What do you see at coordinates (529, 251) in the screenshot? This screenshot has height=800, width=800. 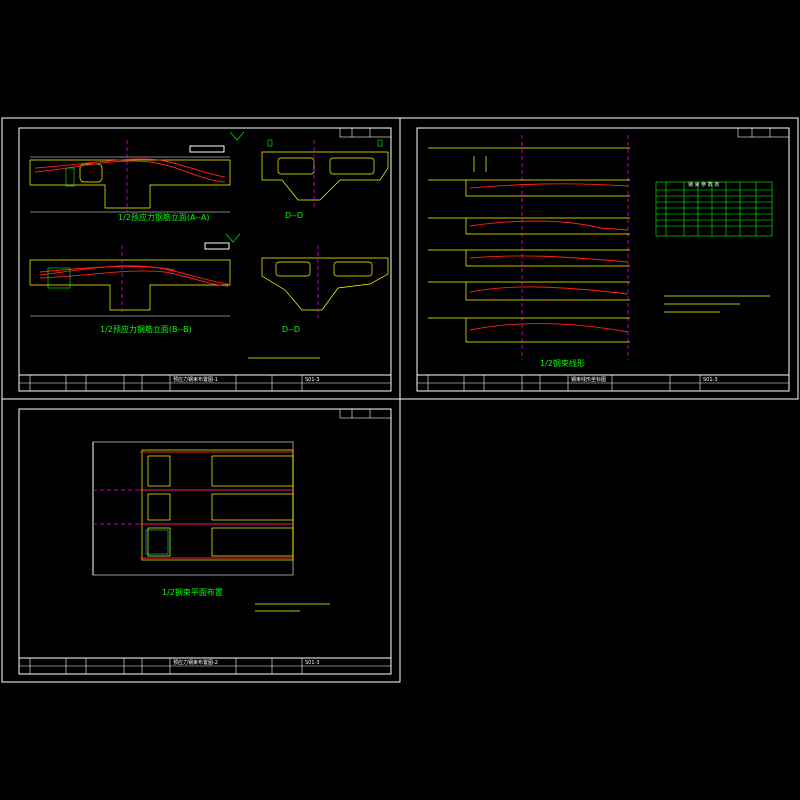 I see `tendon-profiles: 1/2钢束线形` at bounding box center [529, 251].